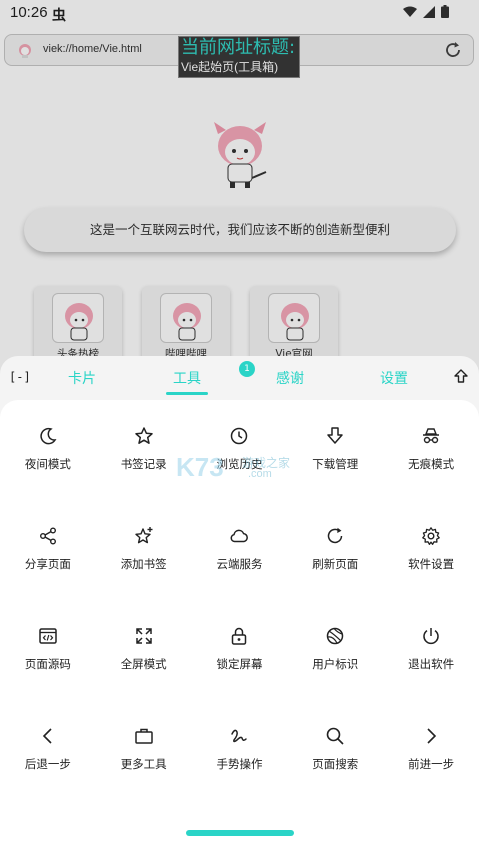 This screenshot has width=479, height=851. I want to click on tool-user-agent: 用户标识, so click(335, 664).